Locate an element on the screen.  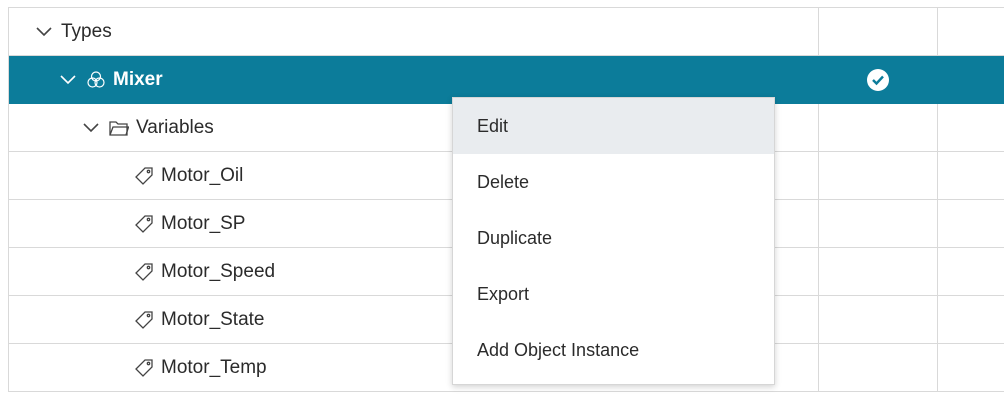
menu-item-edit: Edit is located at coordinates (613, 126).